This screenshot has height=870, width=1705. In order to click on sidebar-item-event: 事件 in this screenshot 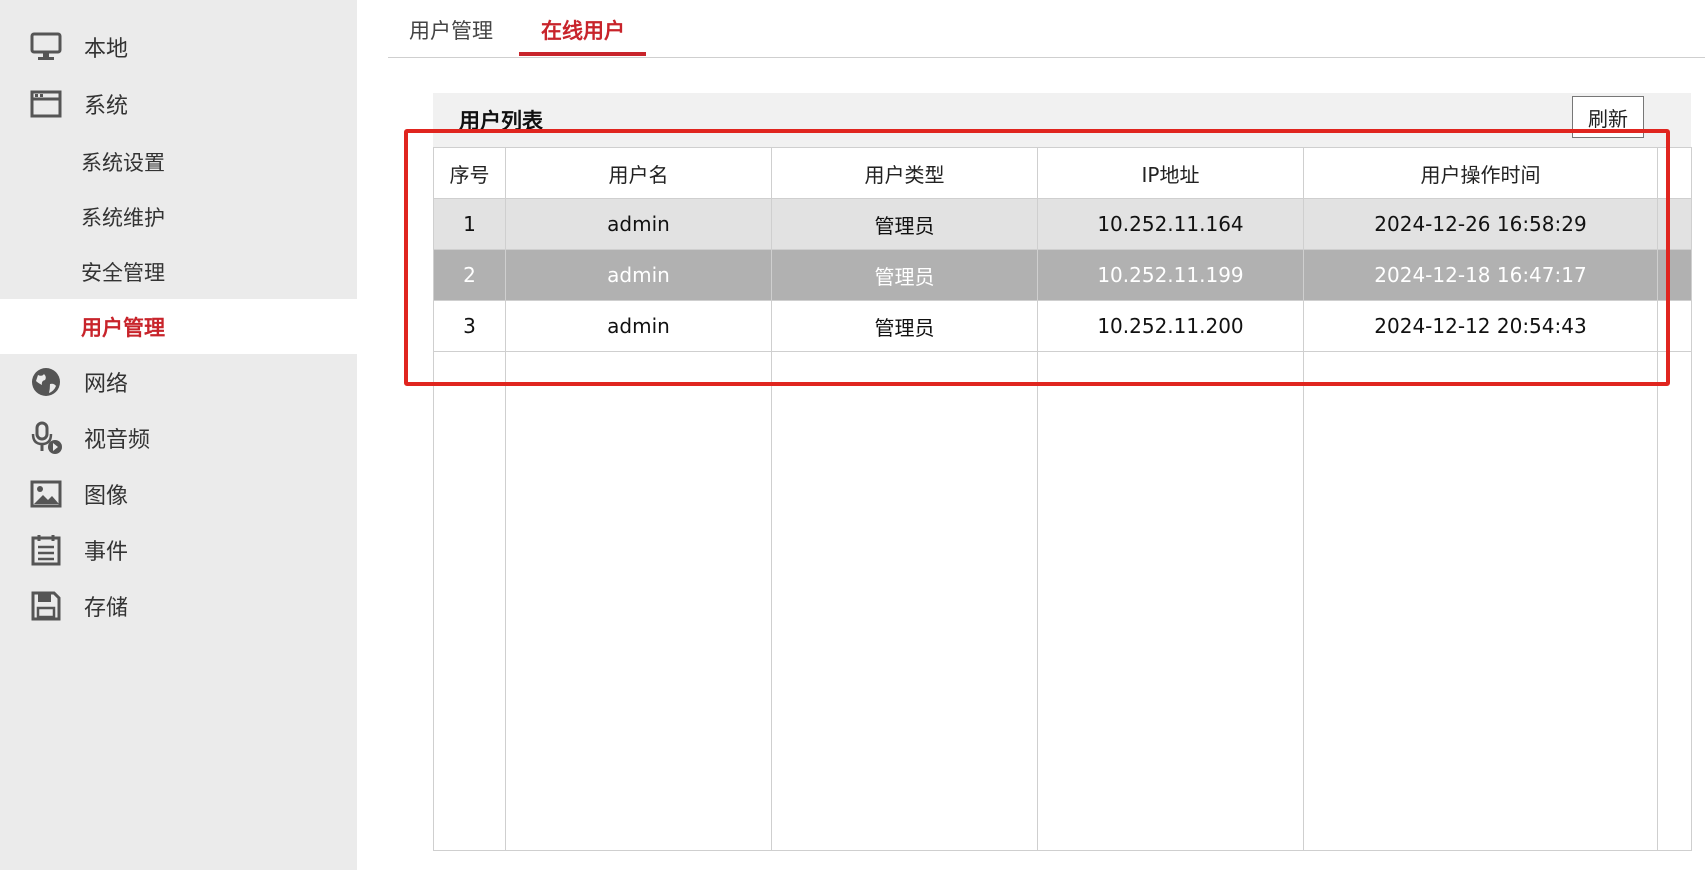, I will do `click(178, 550)`.